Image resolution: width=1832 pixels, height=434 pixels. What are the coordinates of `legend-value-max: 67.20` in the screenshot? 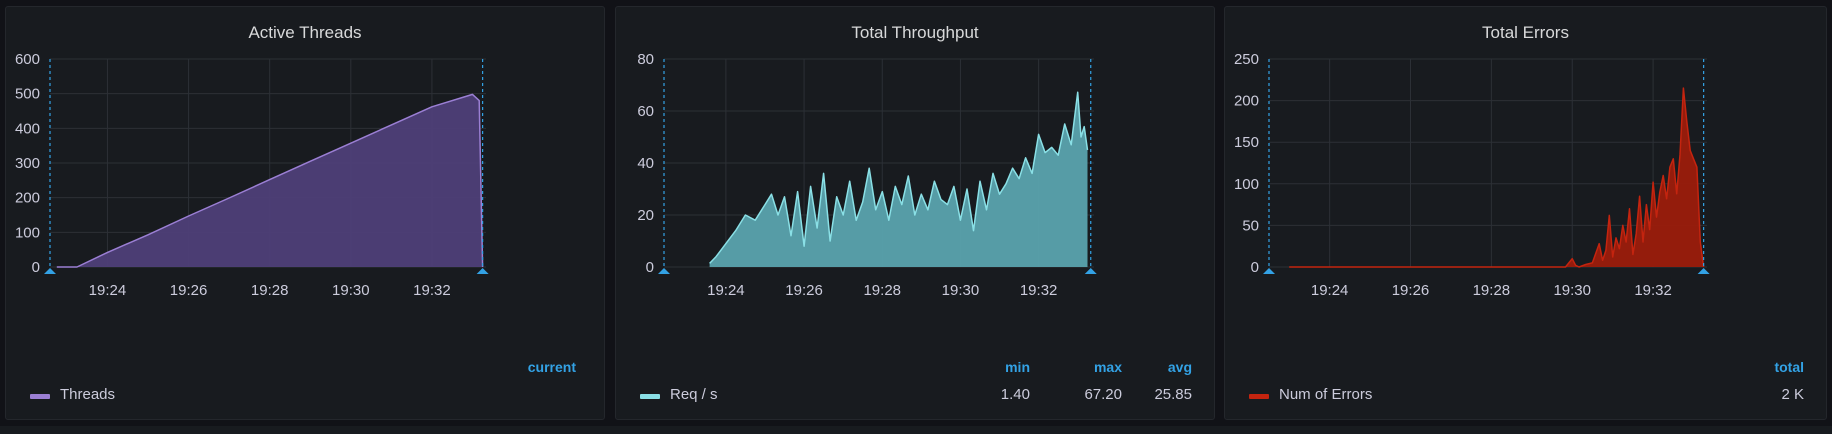 It's located at (1103, 394).